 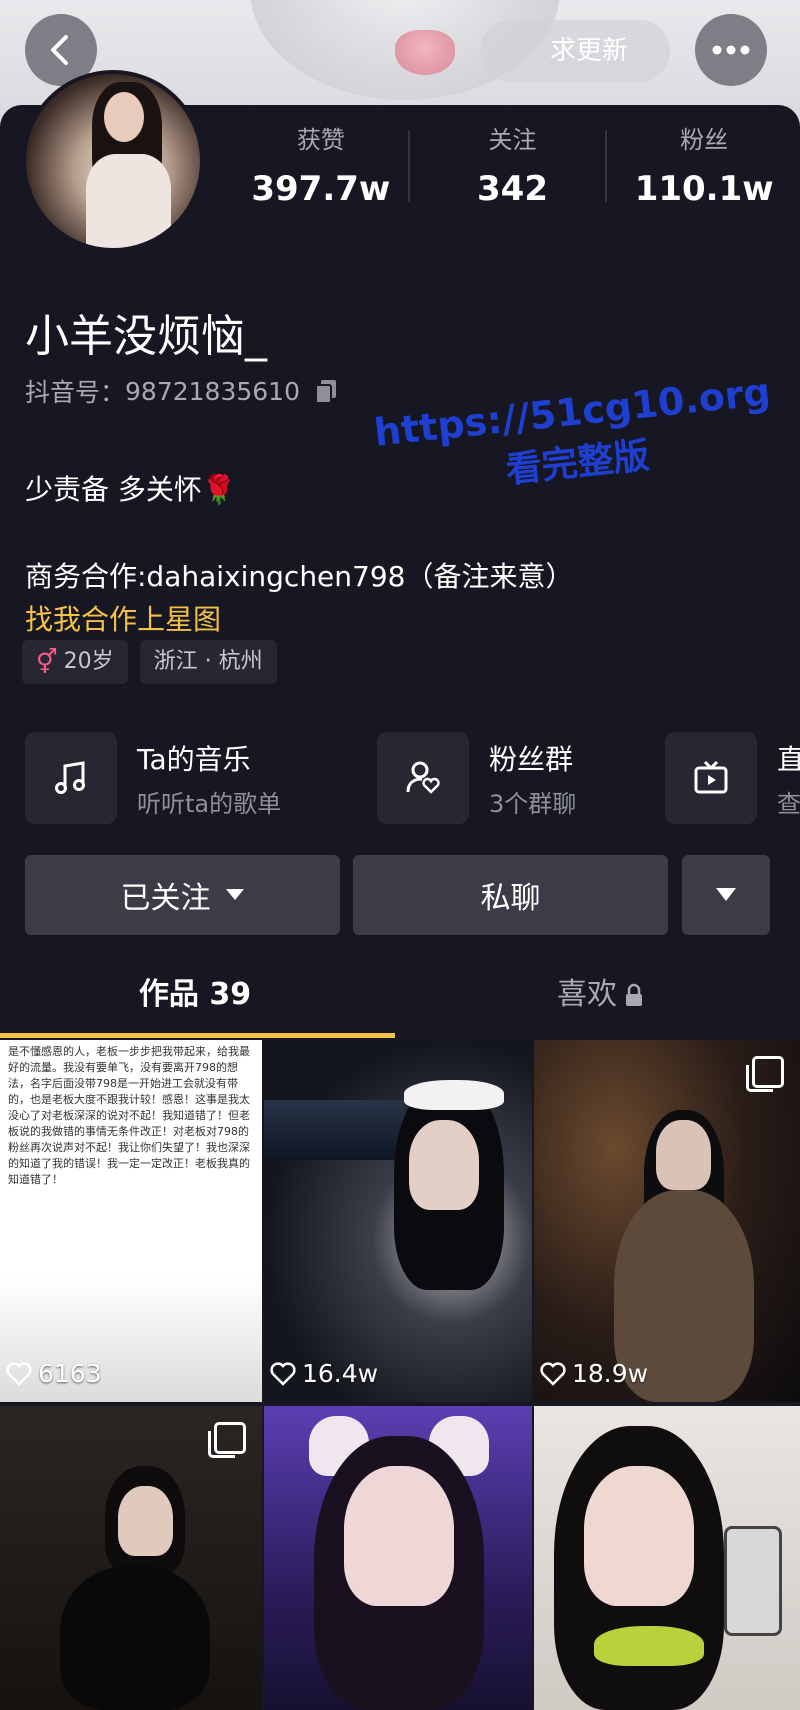 I want to click on stat-likes: 获赞 397.7w, so click(x=321, y=167).